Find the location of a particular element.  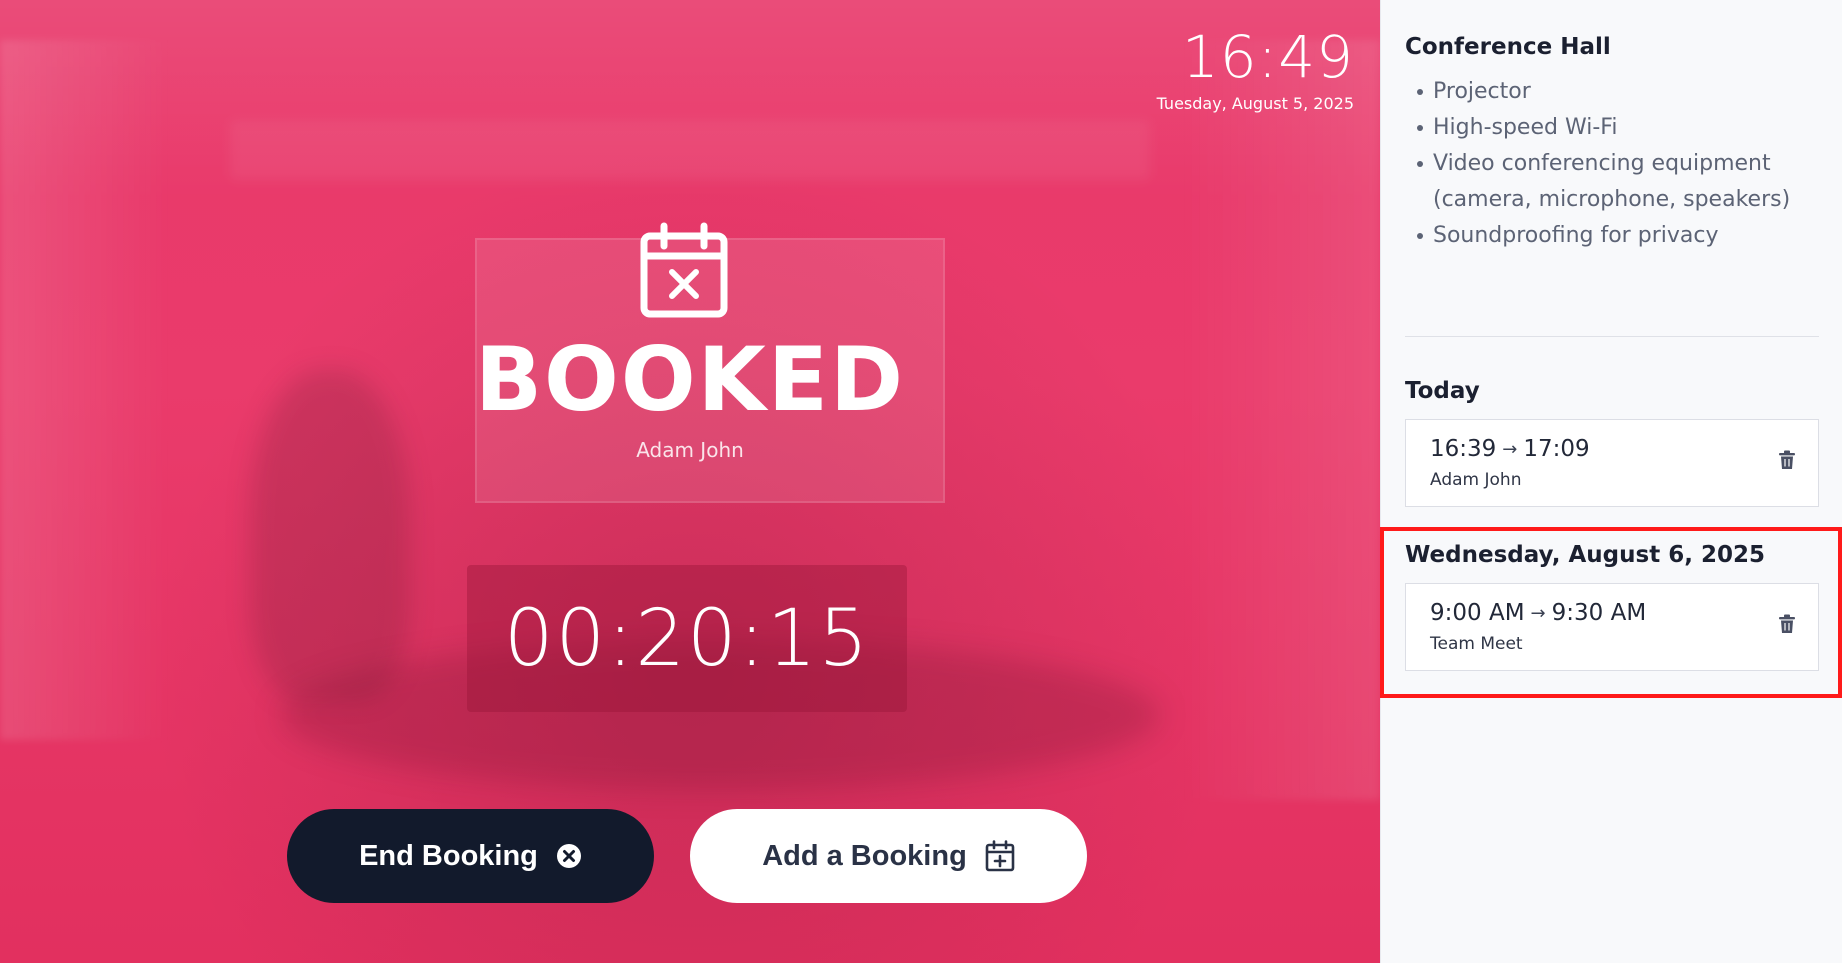

day-title-wednesday: Wednesday, August 6, 2025 is located at coordinates (1585, 555).